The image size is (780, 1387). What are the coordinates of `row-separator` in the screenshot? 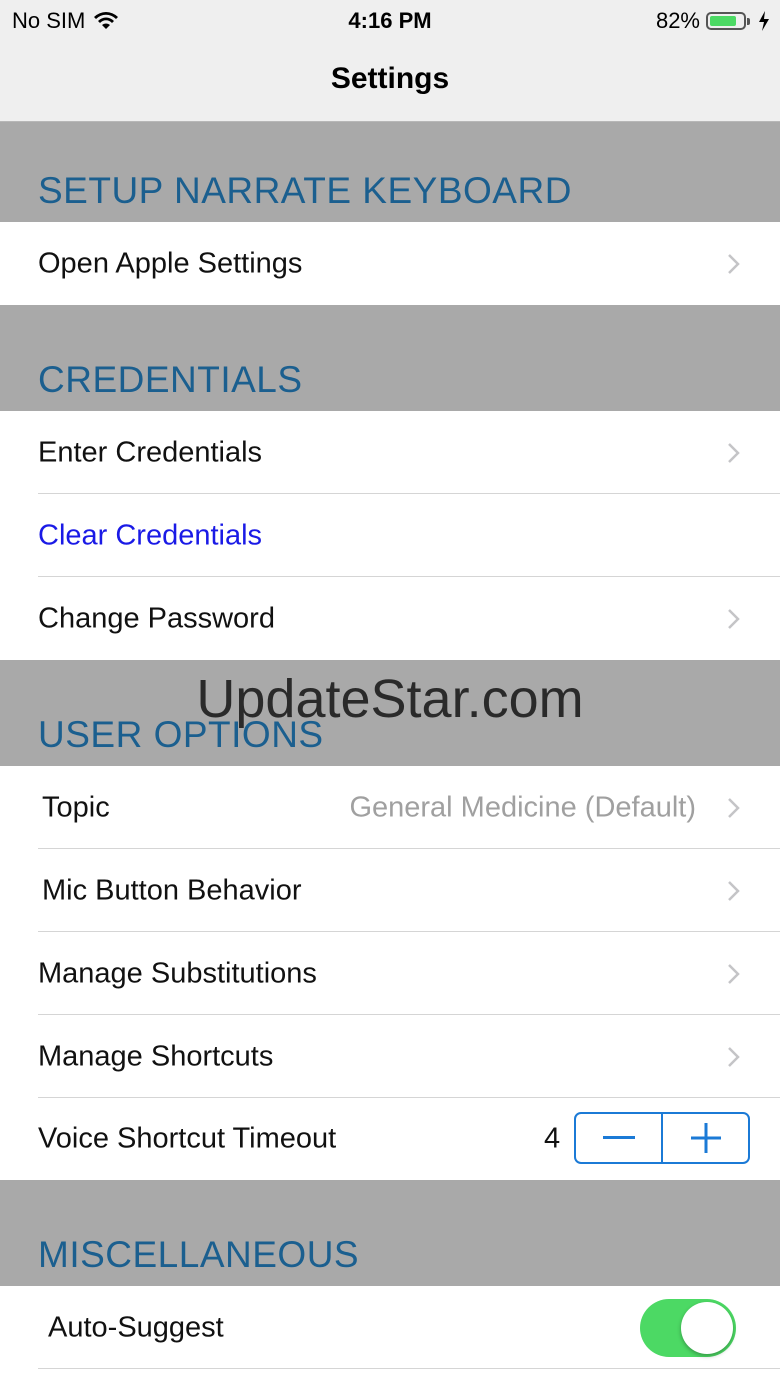 It's located at (409, 1368).